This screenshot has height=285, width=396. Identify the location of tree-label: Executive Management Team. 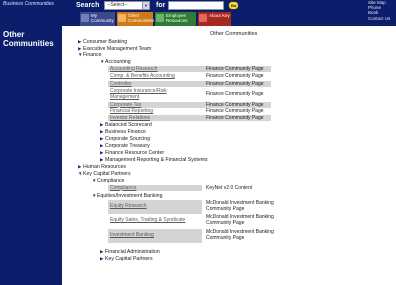
(117, 48).